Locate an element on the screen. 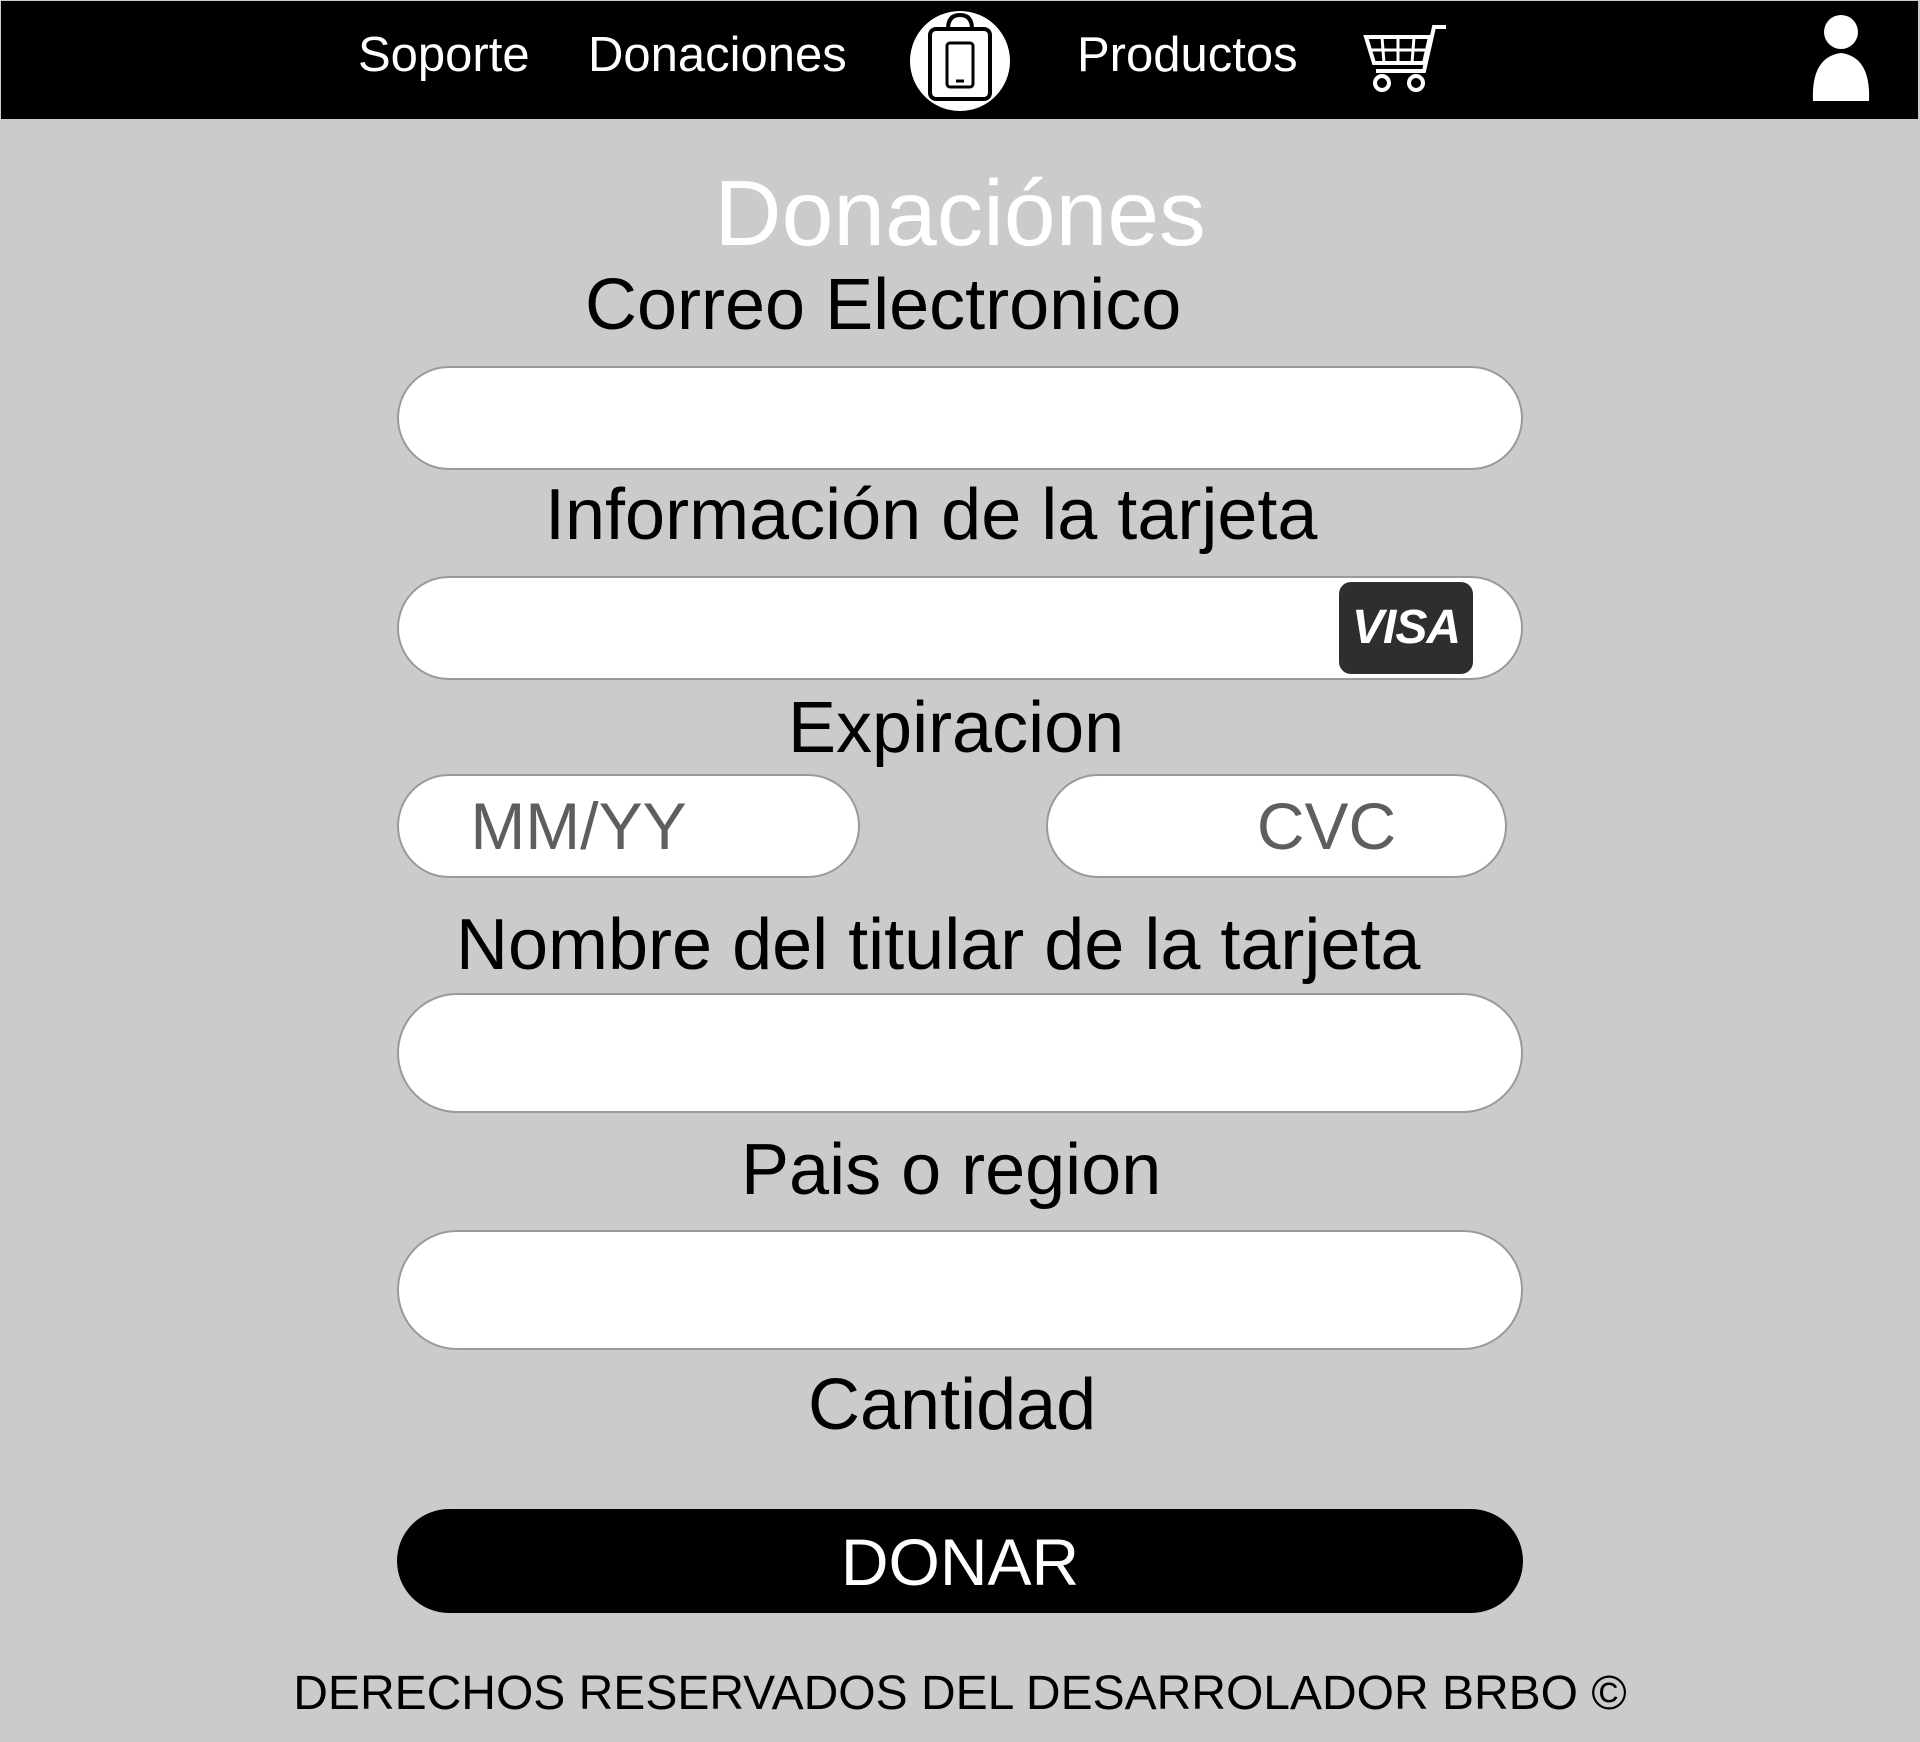  email-input is located at coordinates (960, 418).